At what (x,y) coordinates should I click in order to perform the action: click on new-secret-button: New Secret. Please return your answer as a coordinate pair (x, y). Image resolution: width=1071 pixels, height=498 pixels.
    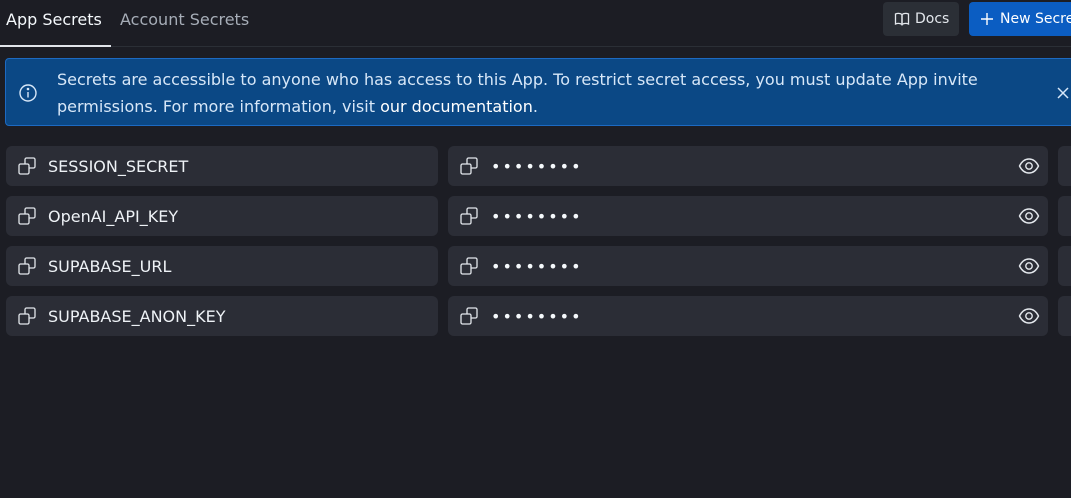
    Looking at the image, I should click on (1020, 19).